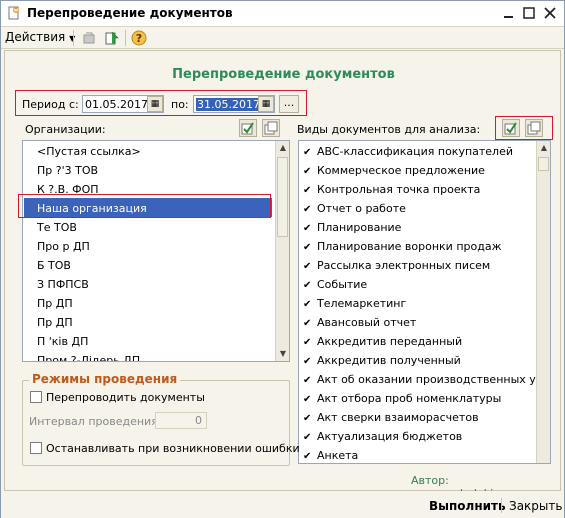 The image size is (565, 518). I want to click on list-item: ✔ ABC-классификация покупателей, so click(408, 151).